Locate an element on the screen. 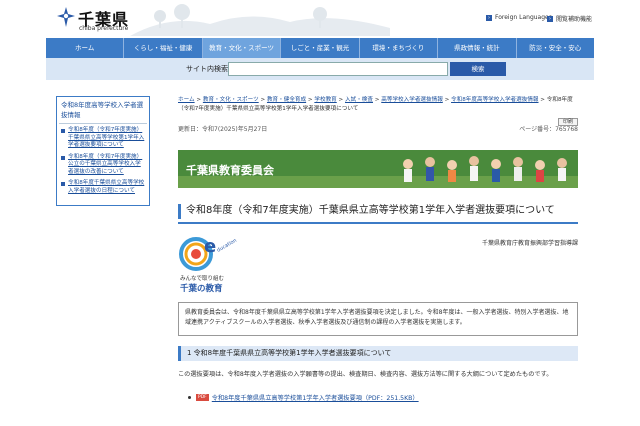 This screenshot has height=426, width=640. breadcrumb-education-development: 教育・健全育成 is located at coordinates (286, 100).